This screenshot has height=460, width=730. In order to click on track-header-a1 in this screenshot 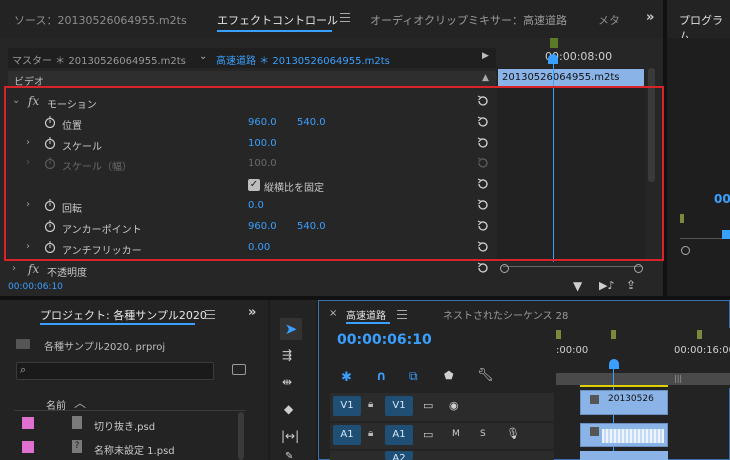, I will do `click(442, 436)`.